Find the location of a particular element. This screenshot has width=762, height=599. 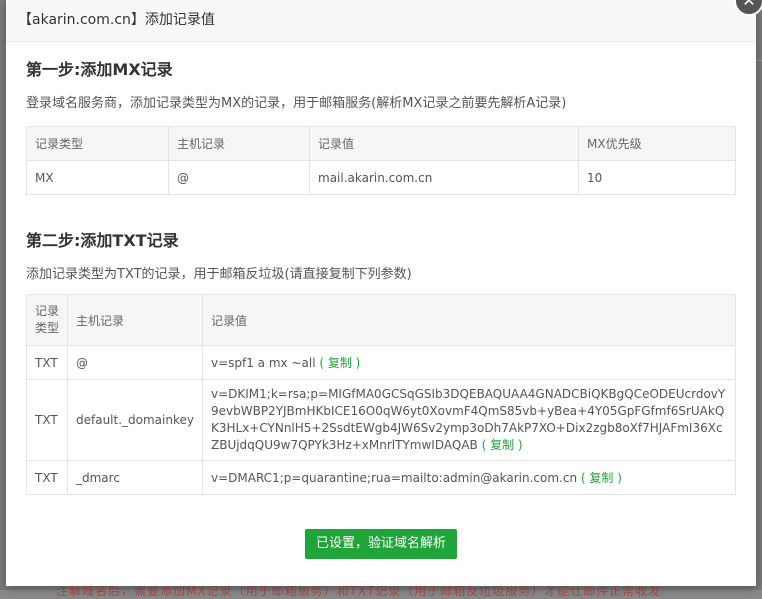

table-row: TXT @ v=spf1 a mx ~all ( 复制 ) is located at coordinates (381, 362).